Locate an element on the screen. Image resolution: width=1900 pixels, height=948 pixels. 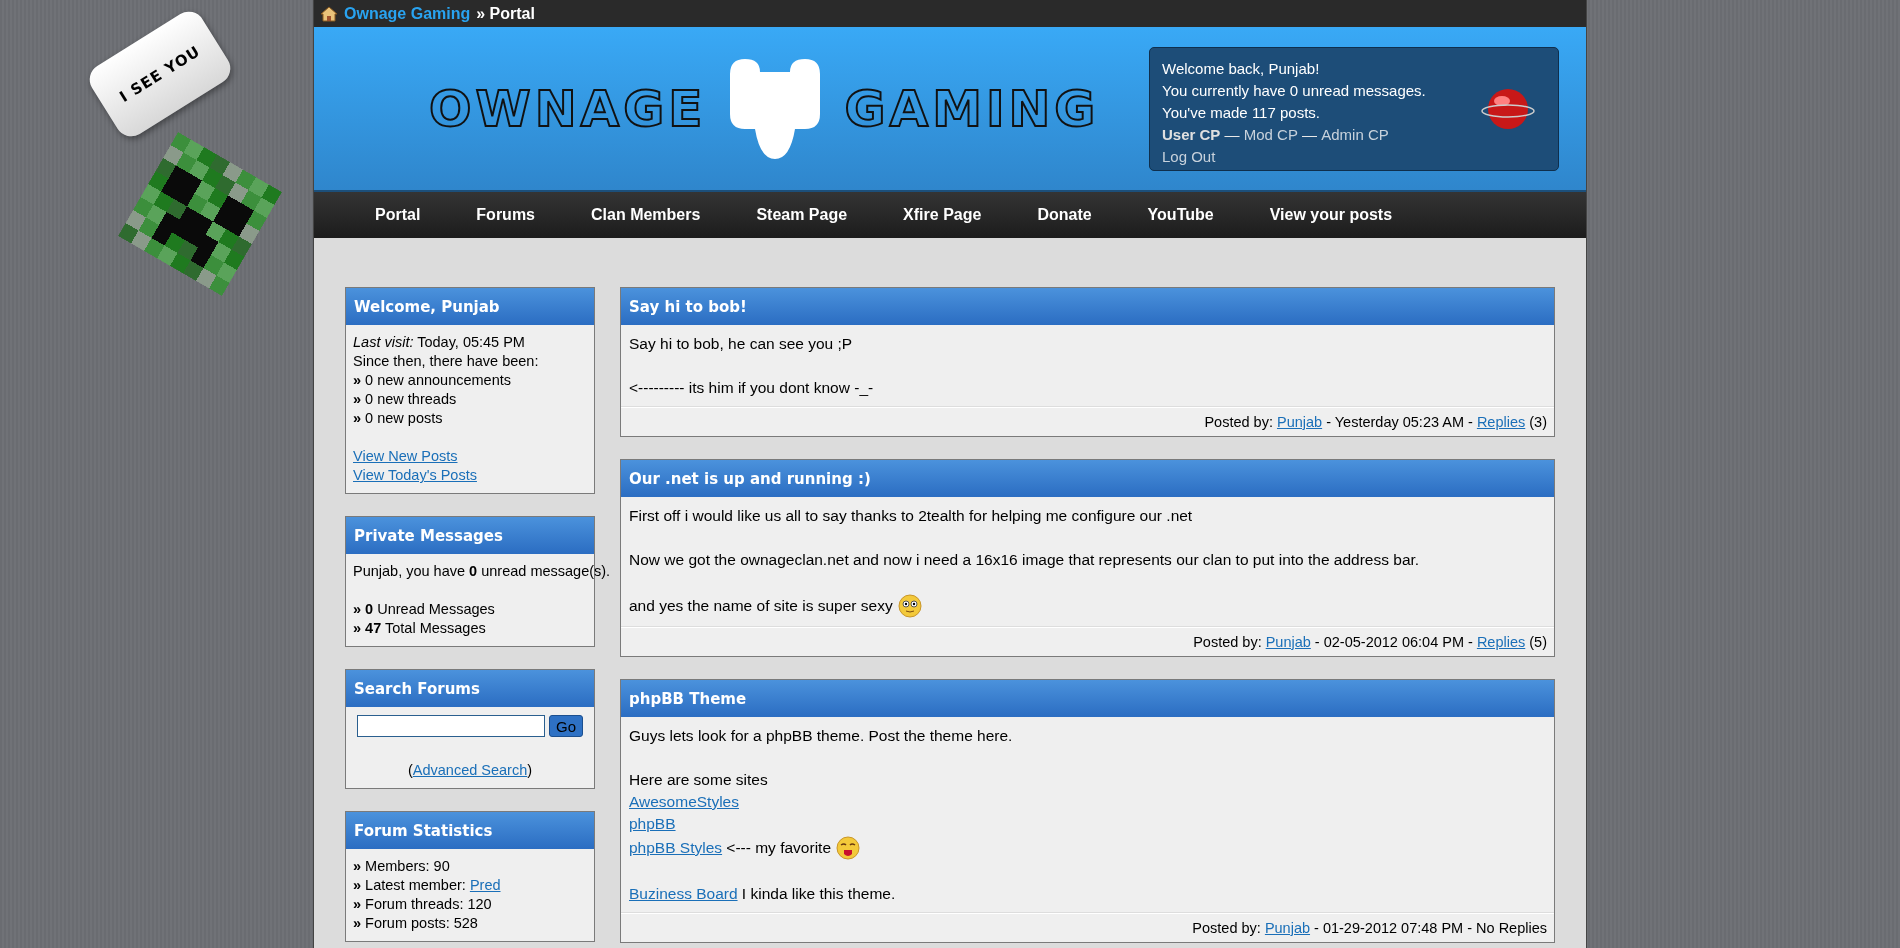
welcome-text: You currently have 0 unread messages. is located at coordinates (1294, 90).